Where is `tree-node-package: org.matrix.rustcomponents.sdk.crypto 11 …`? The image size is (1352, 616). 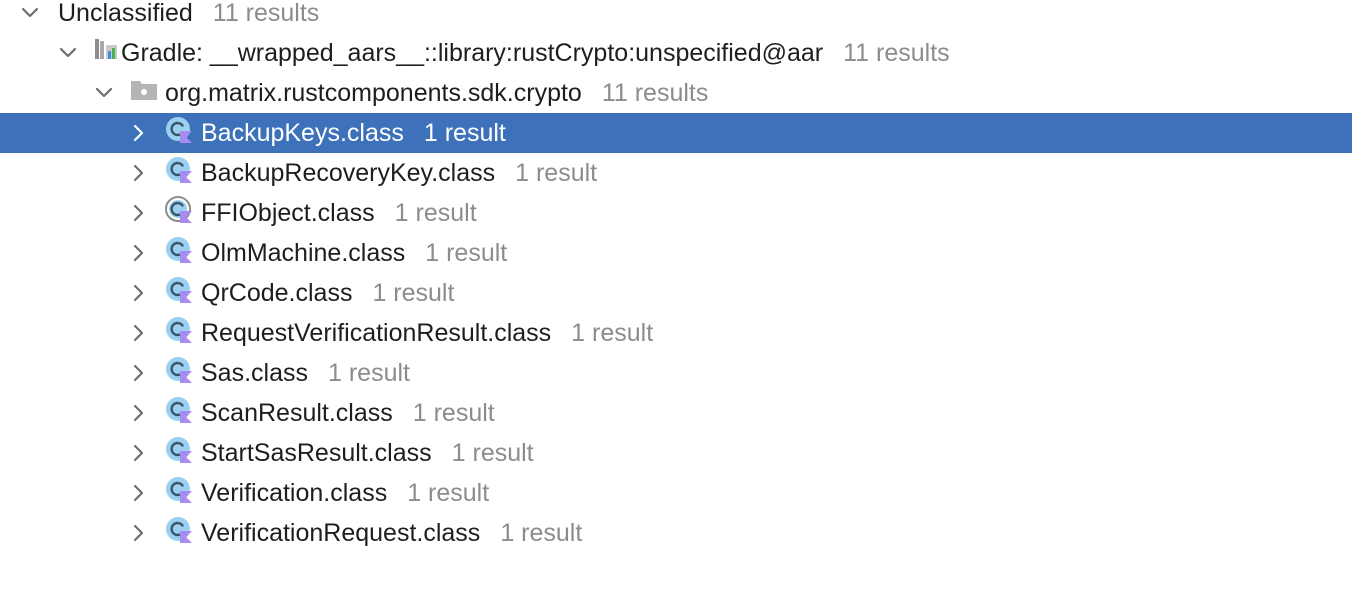
tree-node-package: org.matrix.rustcomponents.sdk.crypto 11 … is located at coordinates (676, 93).